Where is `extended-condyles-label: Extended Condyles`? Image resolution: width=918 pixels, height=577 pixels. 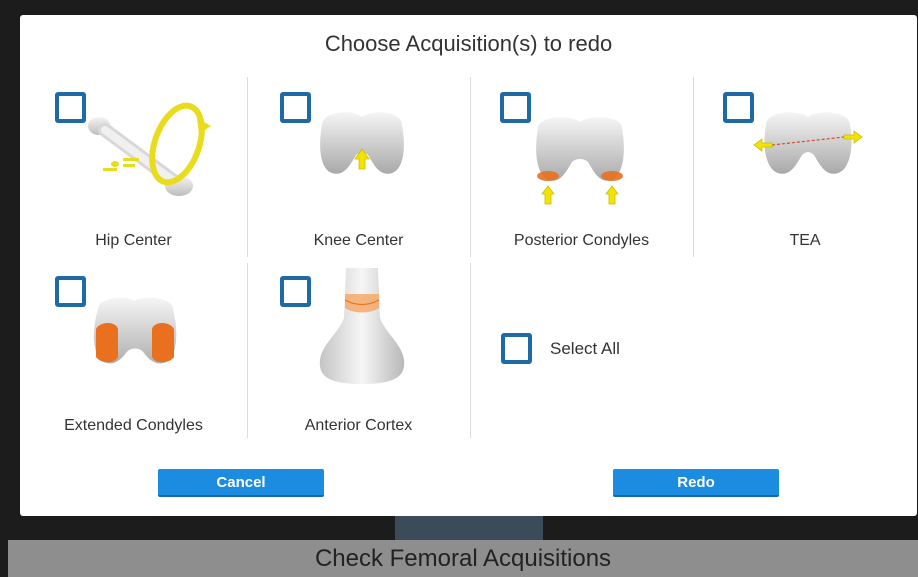 extended-condyles-label: Extended Condyles is located at coordinates (133, 425).